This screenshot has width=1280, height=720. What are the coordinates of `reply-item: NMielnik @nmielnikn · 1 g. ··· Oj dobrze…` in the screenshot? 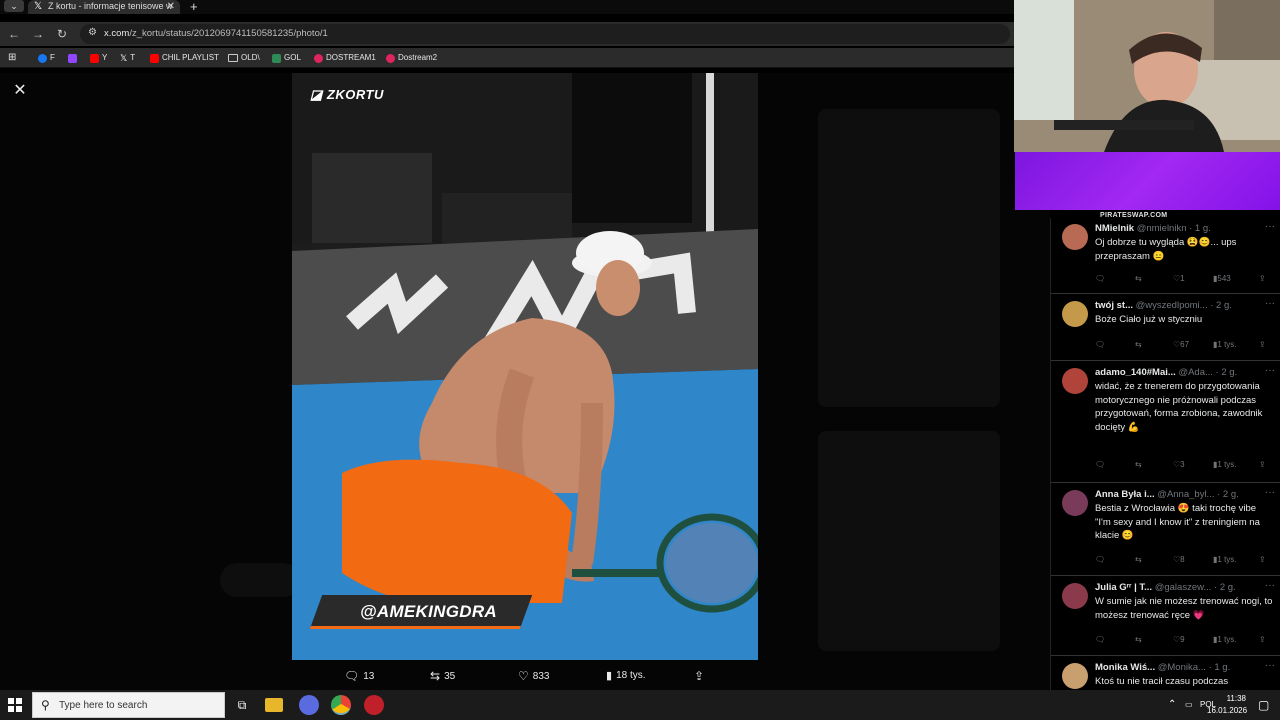 It's located at (1165, 256).